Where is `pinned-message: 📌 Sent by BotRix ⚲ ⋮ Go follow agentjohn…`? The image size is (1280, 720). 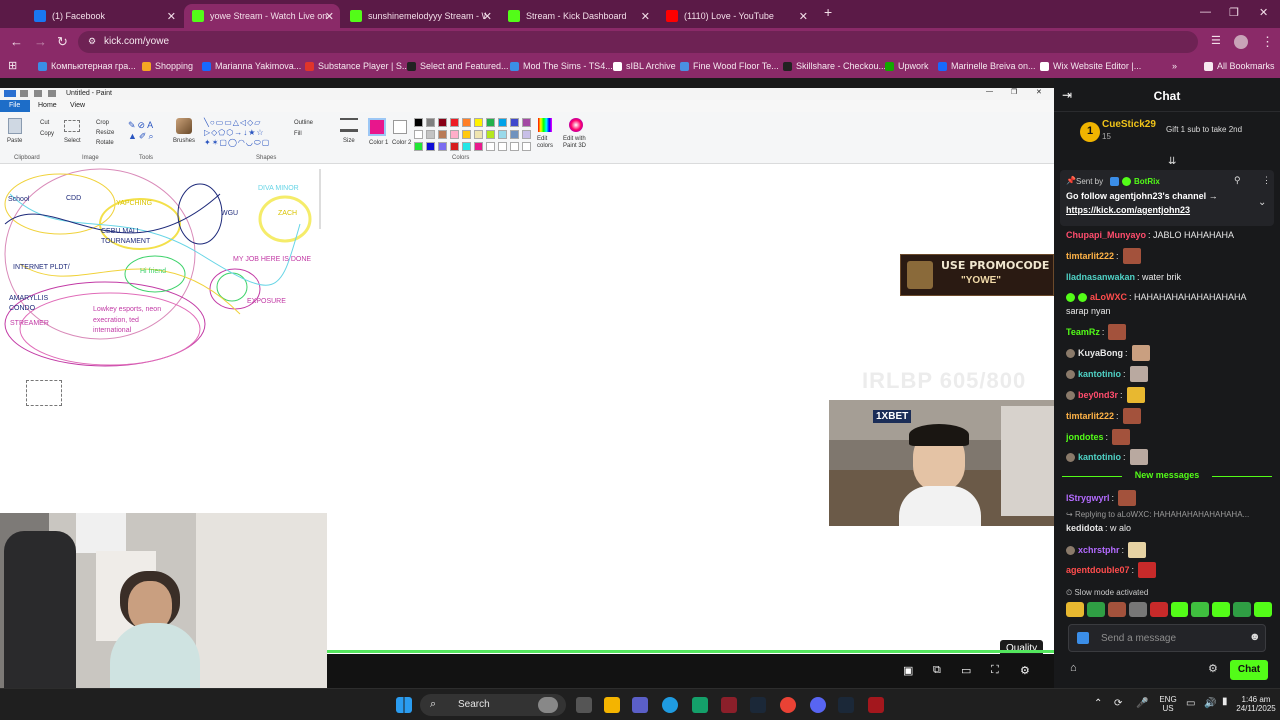
pinned-message: 📌 Sent by BotRix ⚲ ⋮ Go follow agentjohn… is located at coordinates (1167, 198).